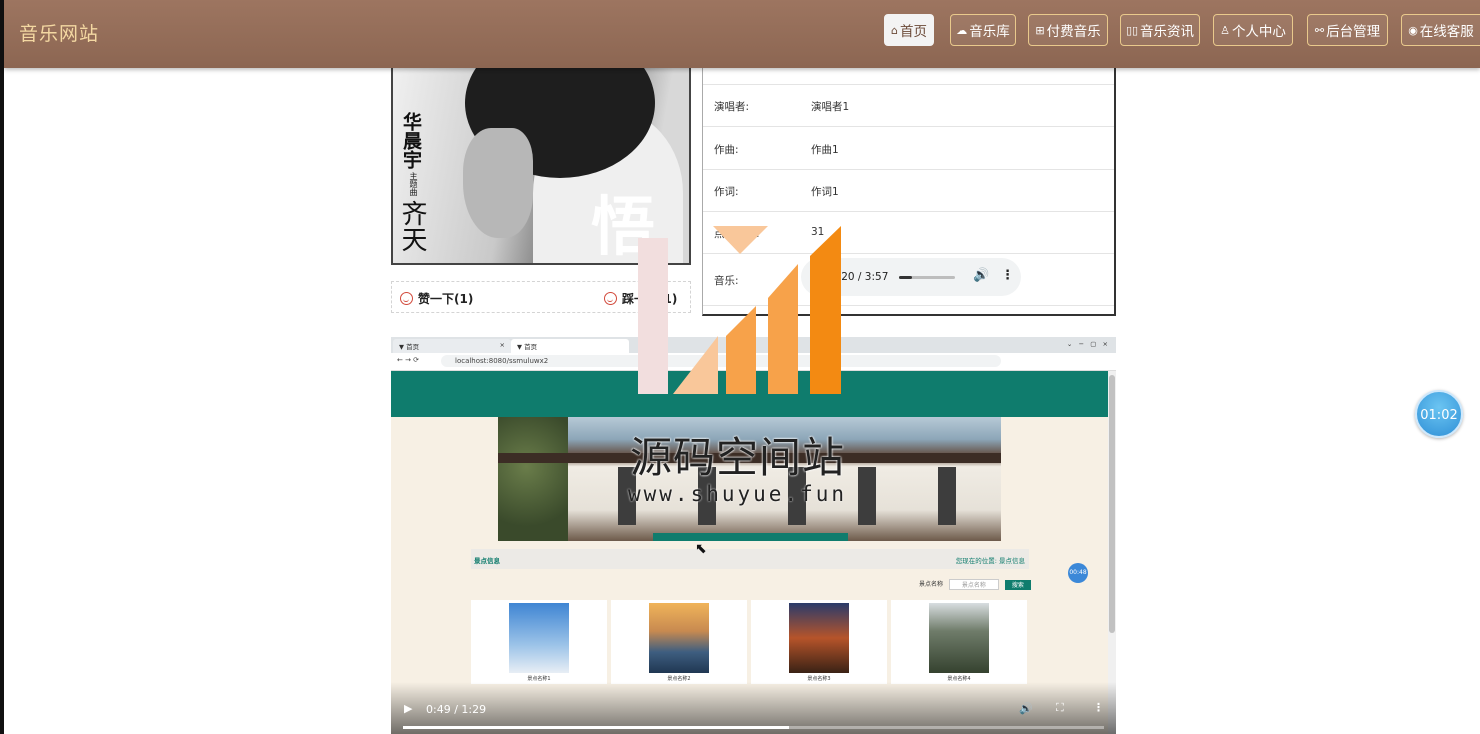 The width and height of the screenshot is (1480, 734). Describe the element at coordinates (962, 30) in the screenshot. I see `cloud-icon: ☁` at that location.